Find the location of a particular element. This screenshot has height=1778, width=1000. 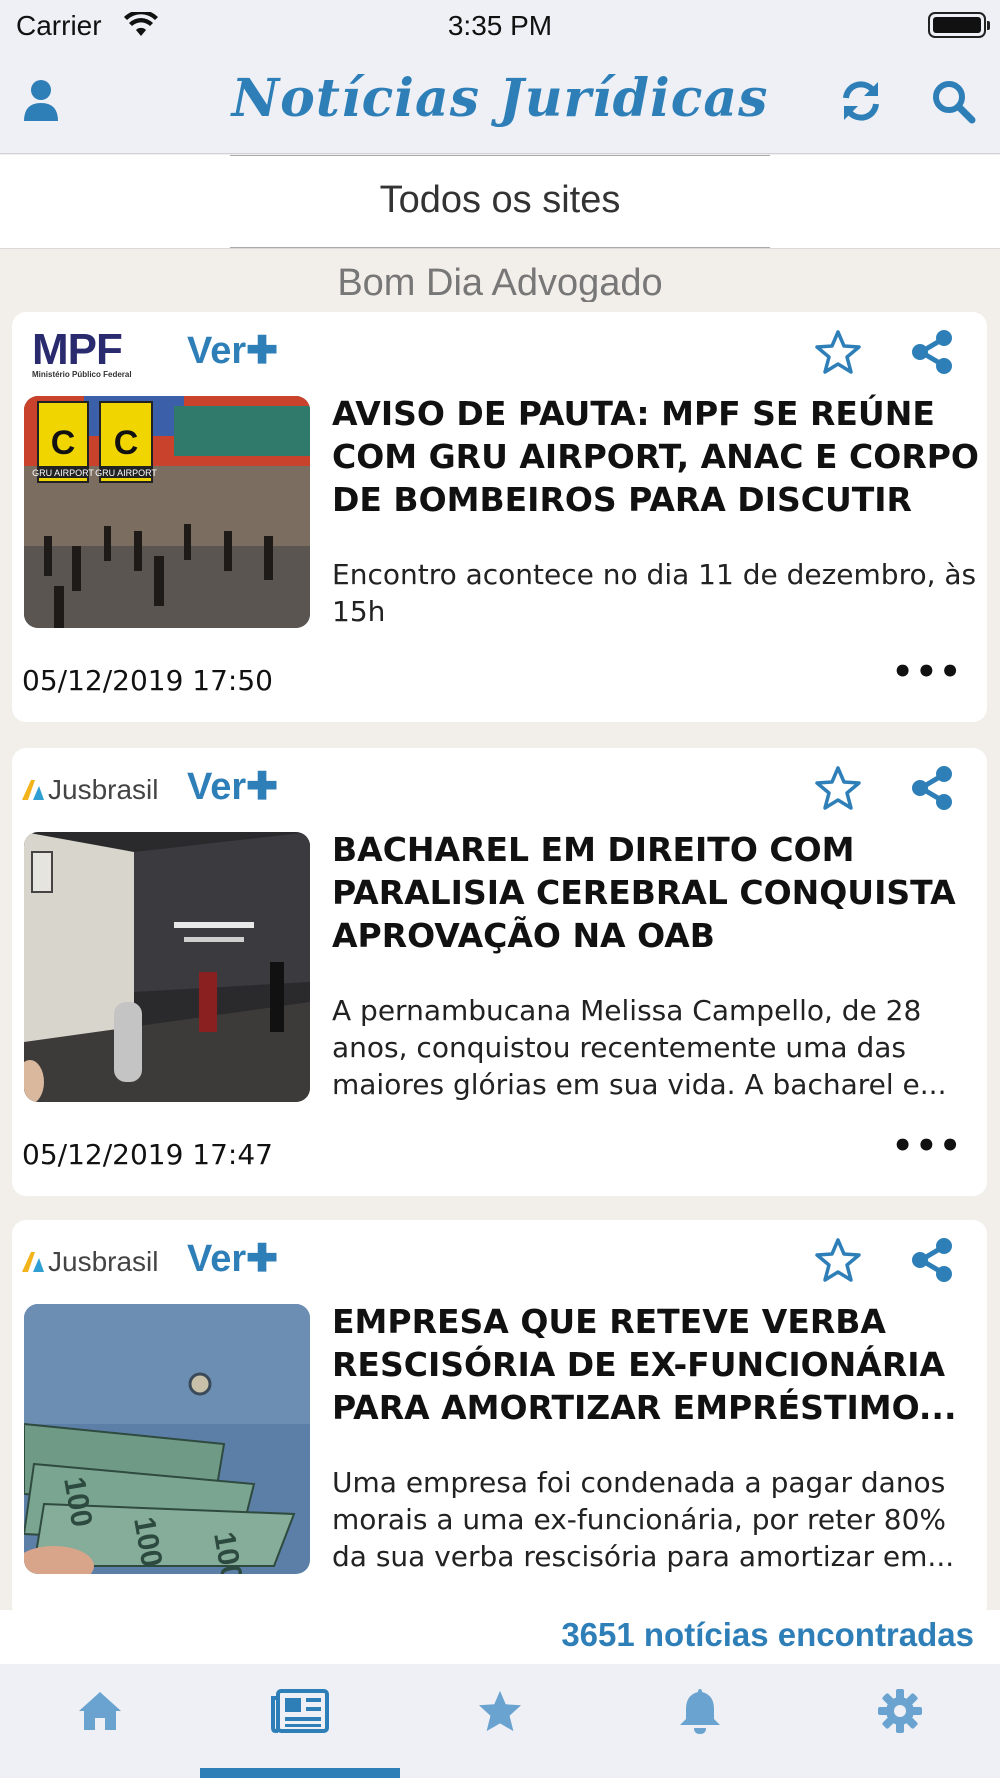

battery-icon is located at coordinates (959, 25).